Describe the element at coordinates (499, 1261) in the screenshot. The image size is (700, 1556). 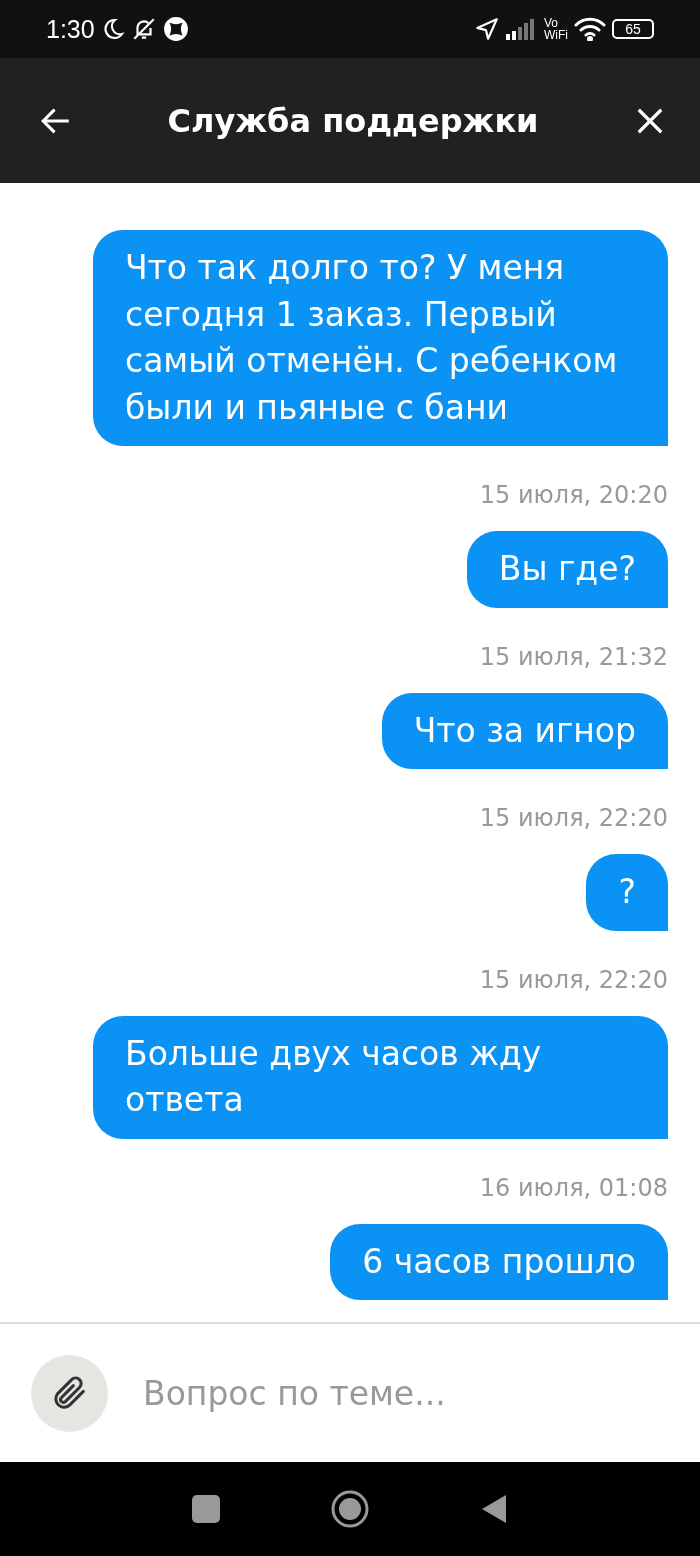
I see `message-bubble: 6 часов прошло` at that location.